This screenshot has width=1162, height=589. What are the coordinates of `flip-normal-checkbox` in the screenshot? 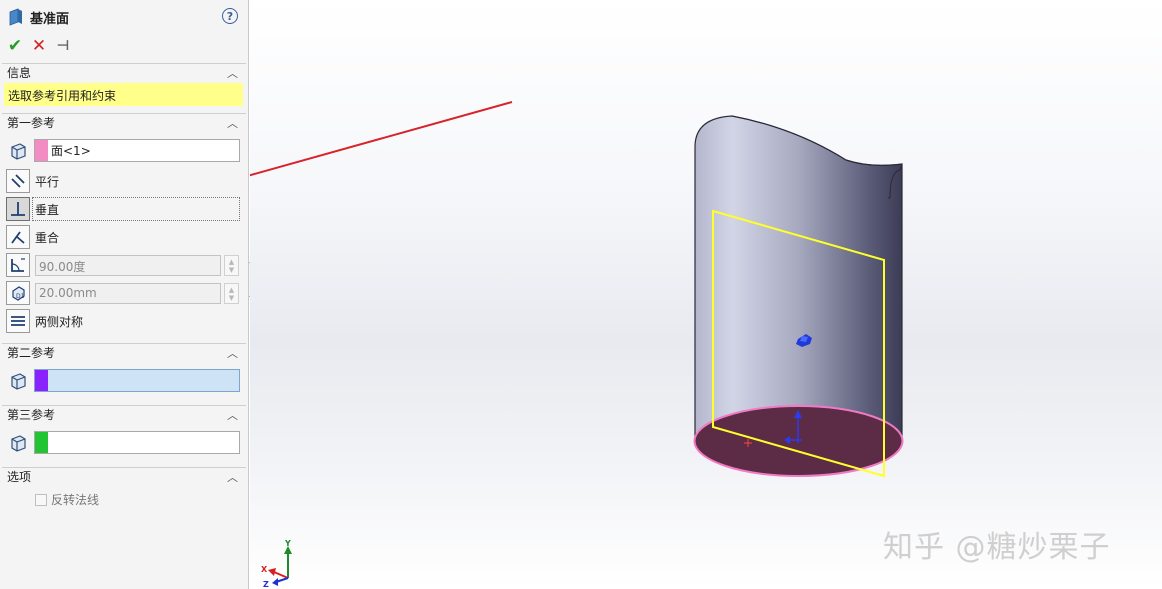 It's located at (41, 499).